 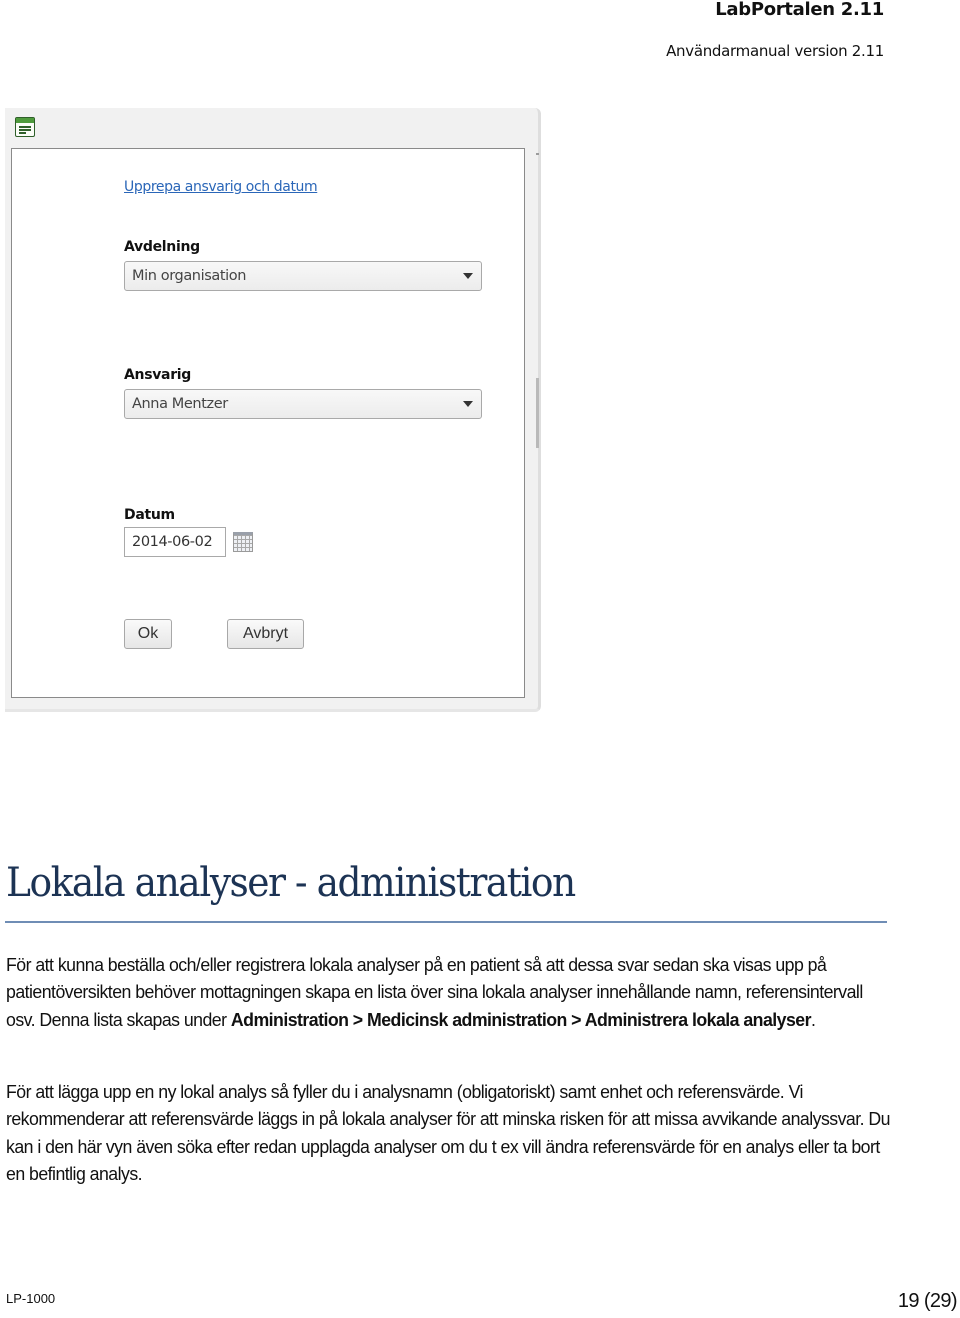 I want to click on paragraph-intro-end: ., so click(x=813, y=1019).